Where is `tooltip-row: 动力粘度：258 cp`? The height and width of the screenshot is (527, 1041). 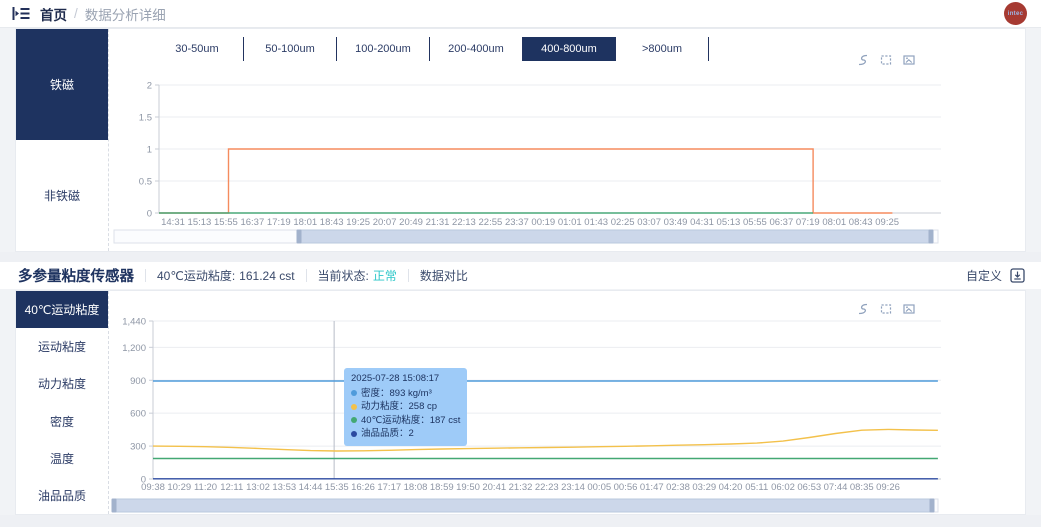 tooltip-row: 动力粘度：258 cp is located at coordinates (405, 407).